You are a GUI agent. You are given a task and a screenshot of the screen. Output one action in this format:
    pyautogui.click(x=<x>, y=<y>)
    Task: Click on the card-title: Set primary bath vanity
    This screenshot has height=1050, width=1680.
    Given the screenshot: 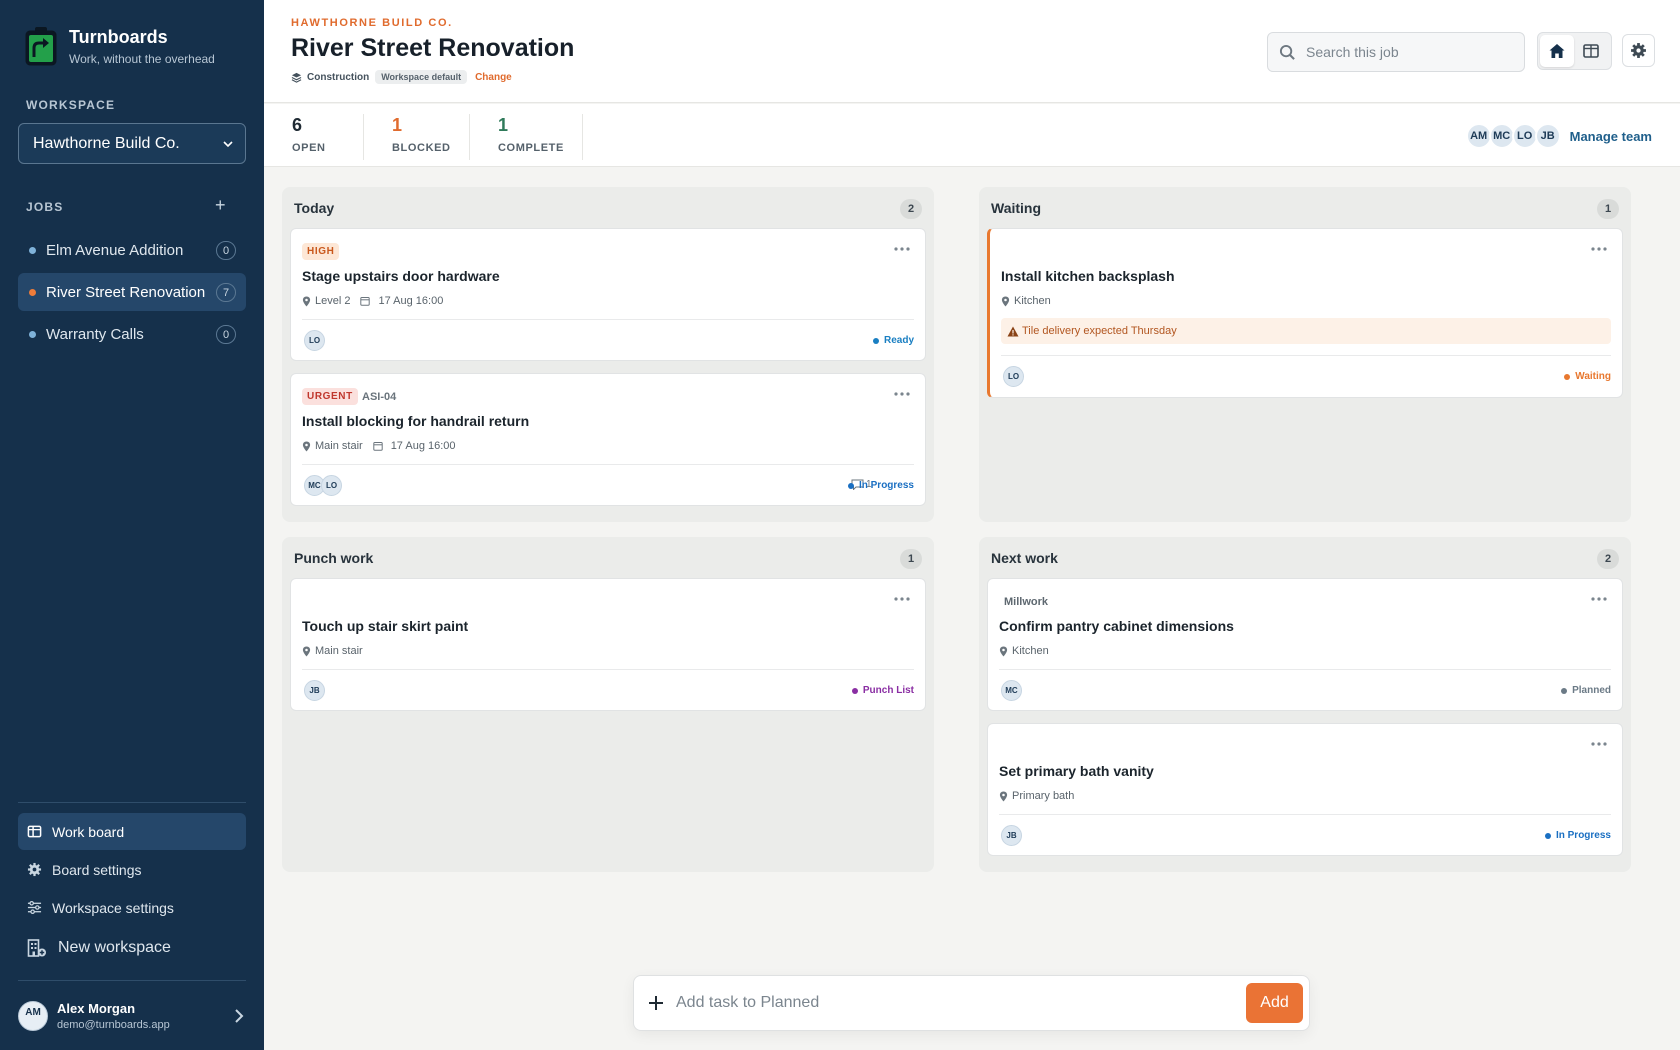 What is the action you would take?
    pyautogui.click(x=1076, y=771)
    